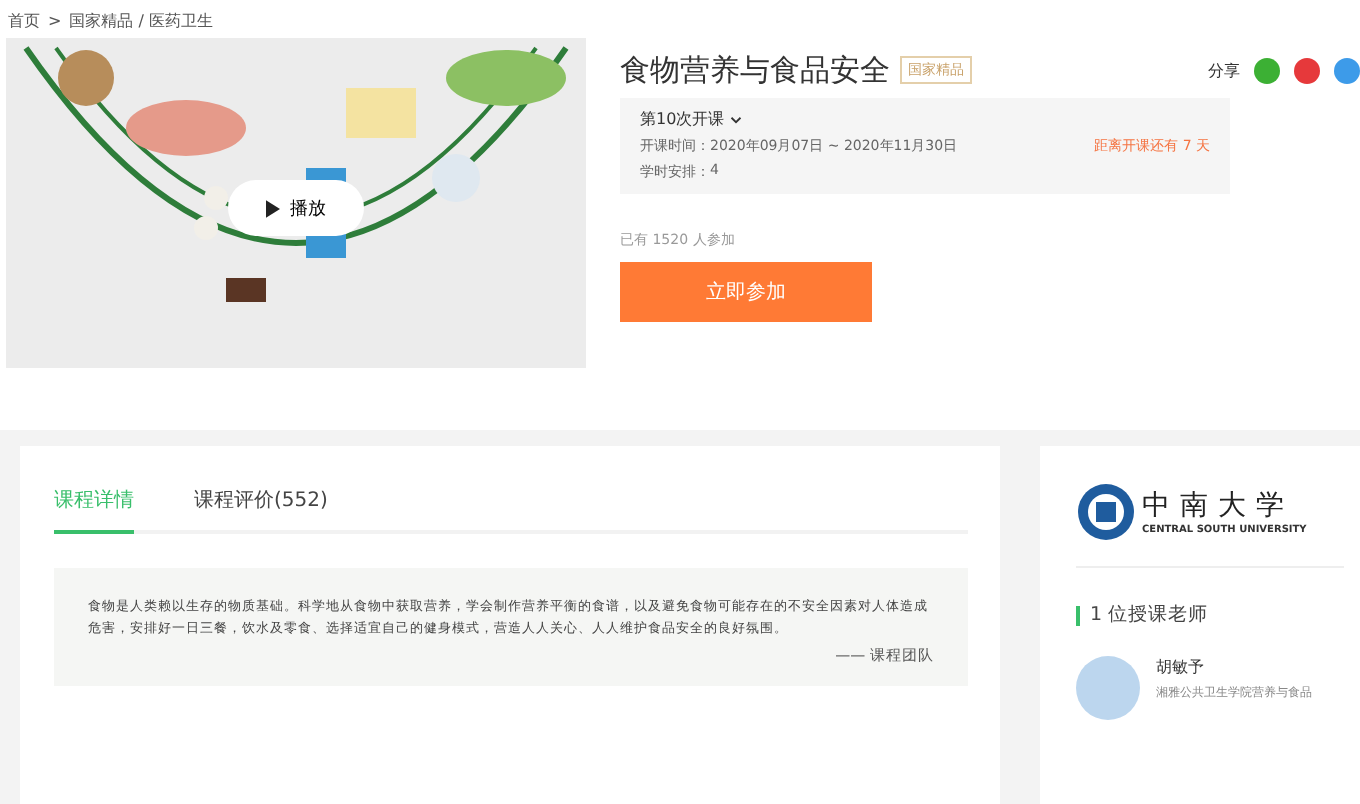 The width and height of the screenshot is (1360, 804). I want to click on share-label: 分享, so click(1224, 70).